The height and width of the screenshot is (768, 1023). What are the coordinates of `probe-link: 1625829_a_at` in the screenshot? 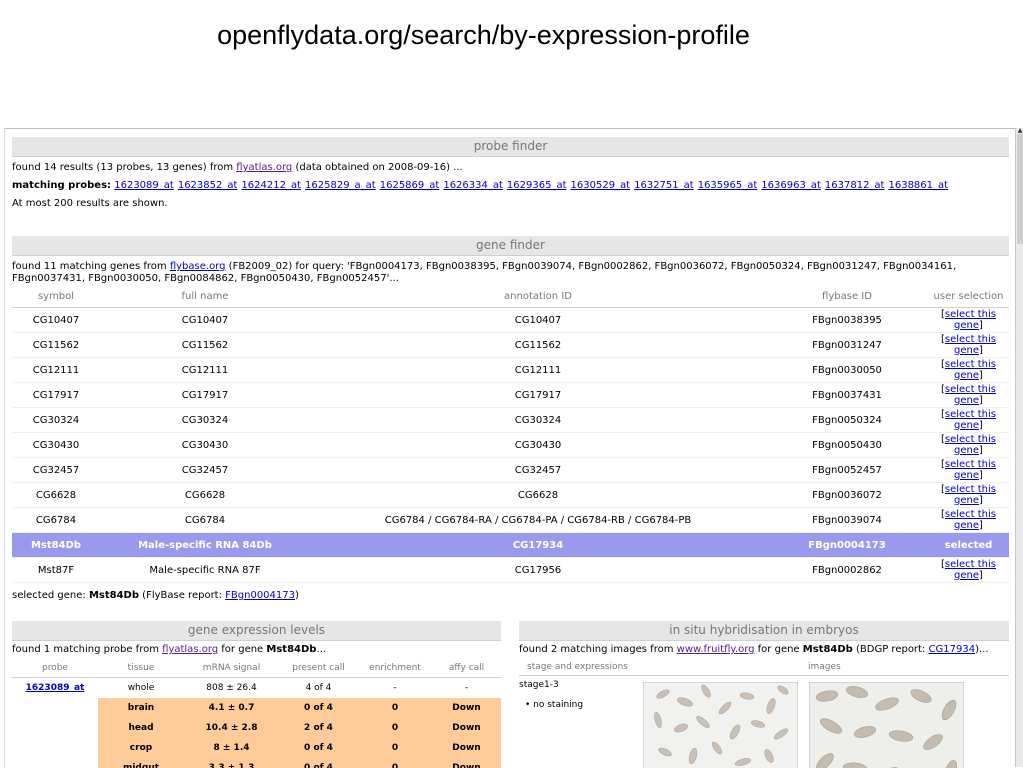 It's located at (340, 185).